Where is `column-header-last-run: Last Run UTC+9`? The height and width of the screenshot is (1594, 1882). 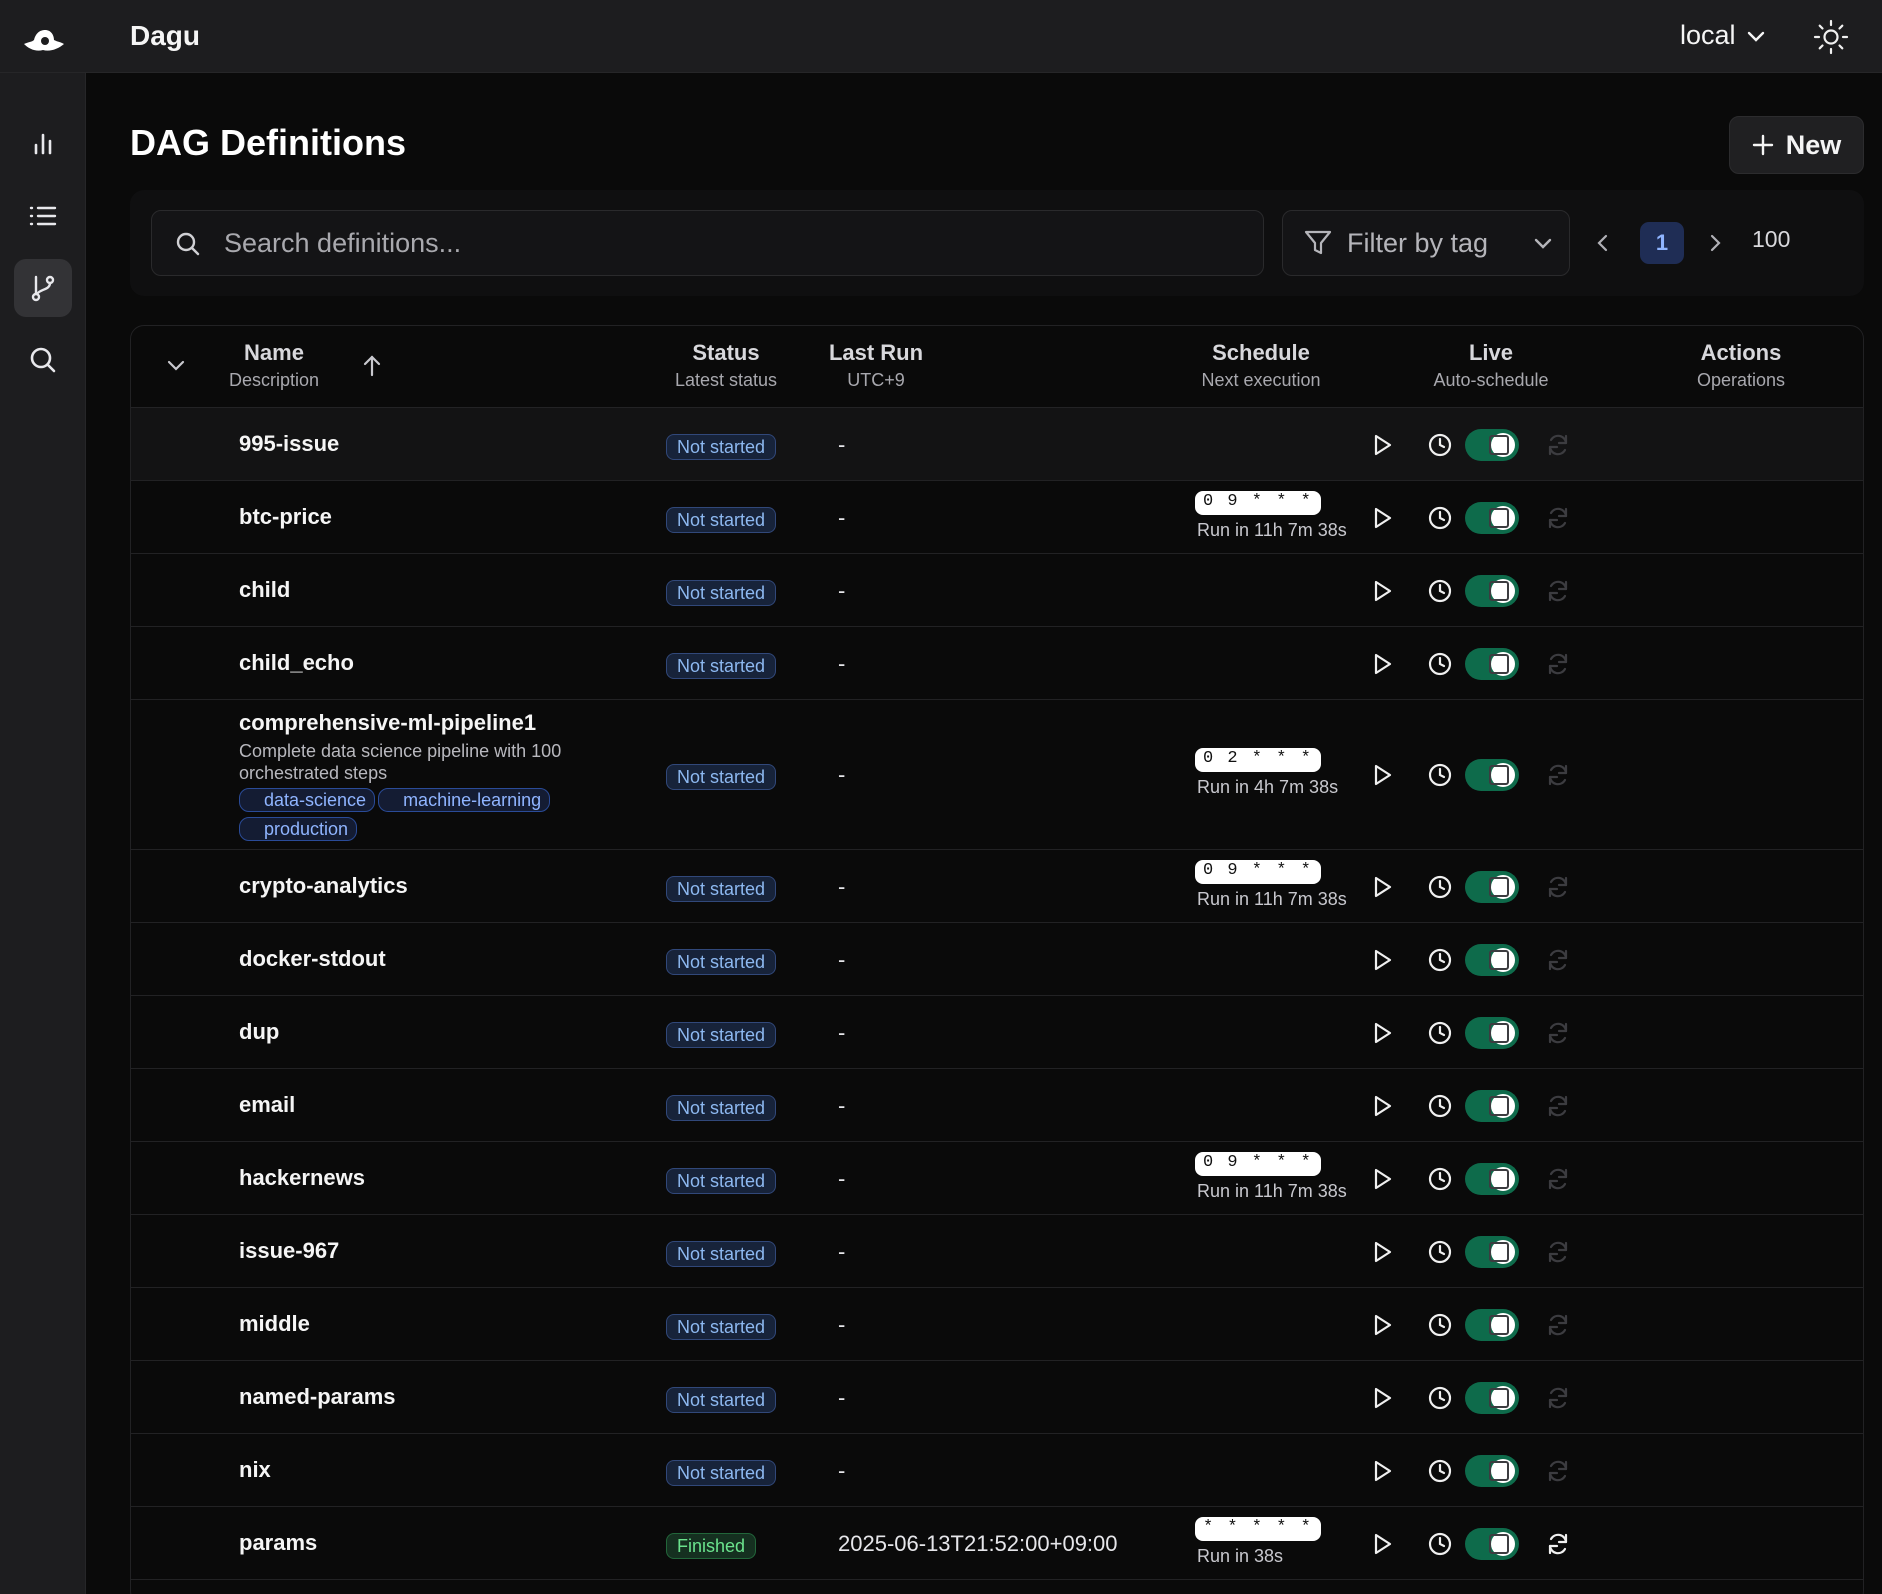 column-header-last-run: Last Run UTC+9 is located at coordinates (876, 365).